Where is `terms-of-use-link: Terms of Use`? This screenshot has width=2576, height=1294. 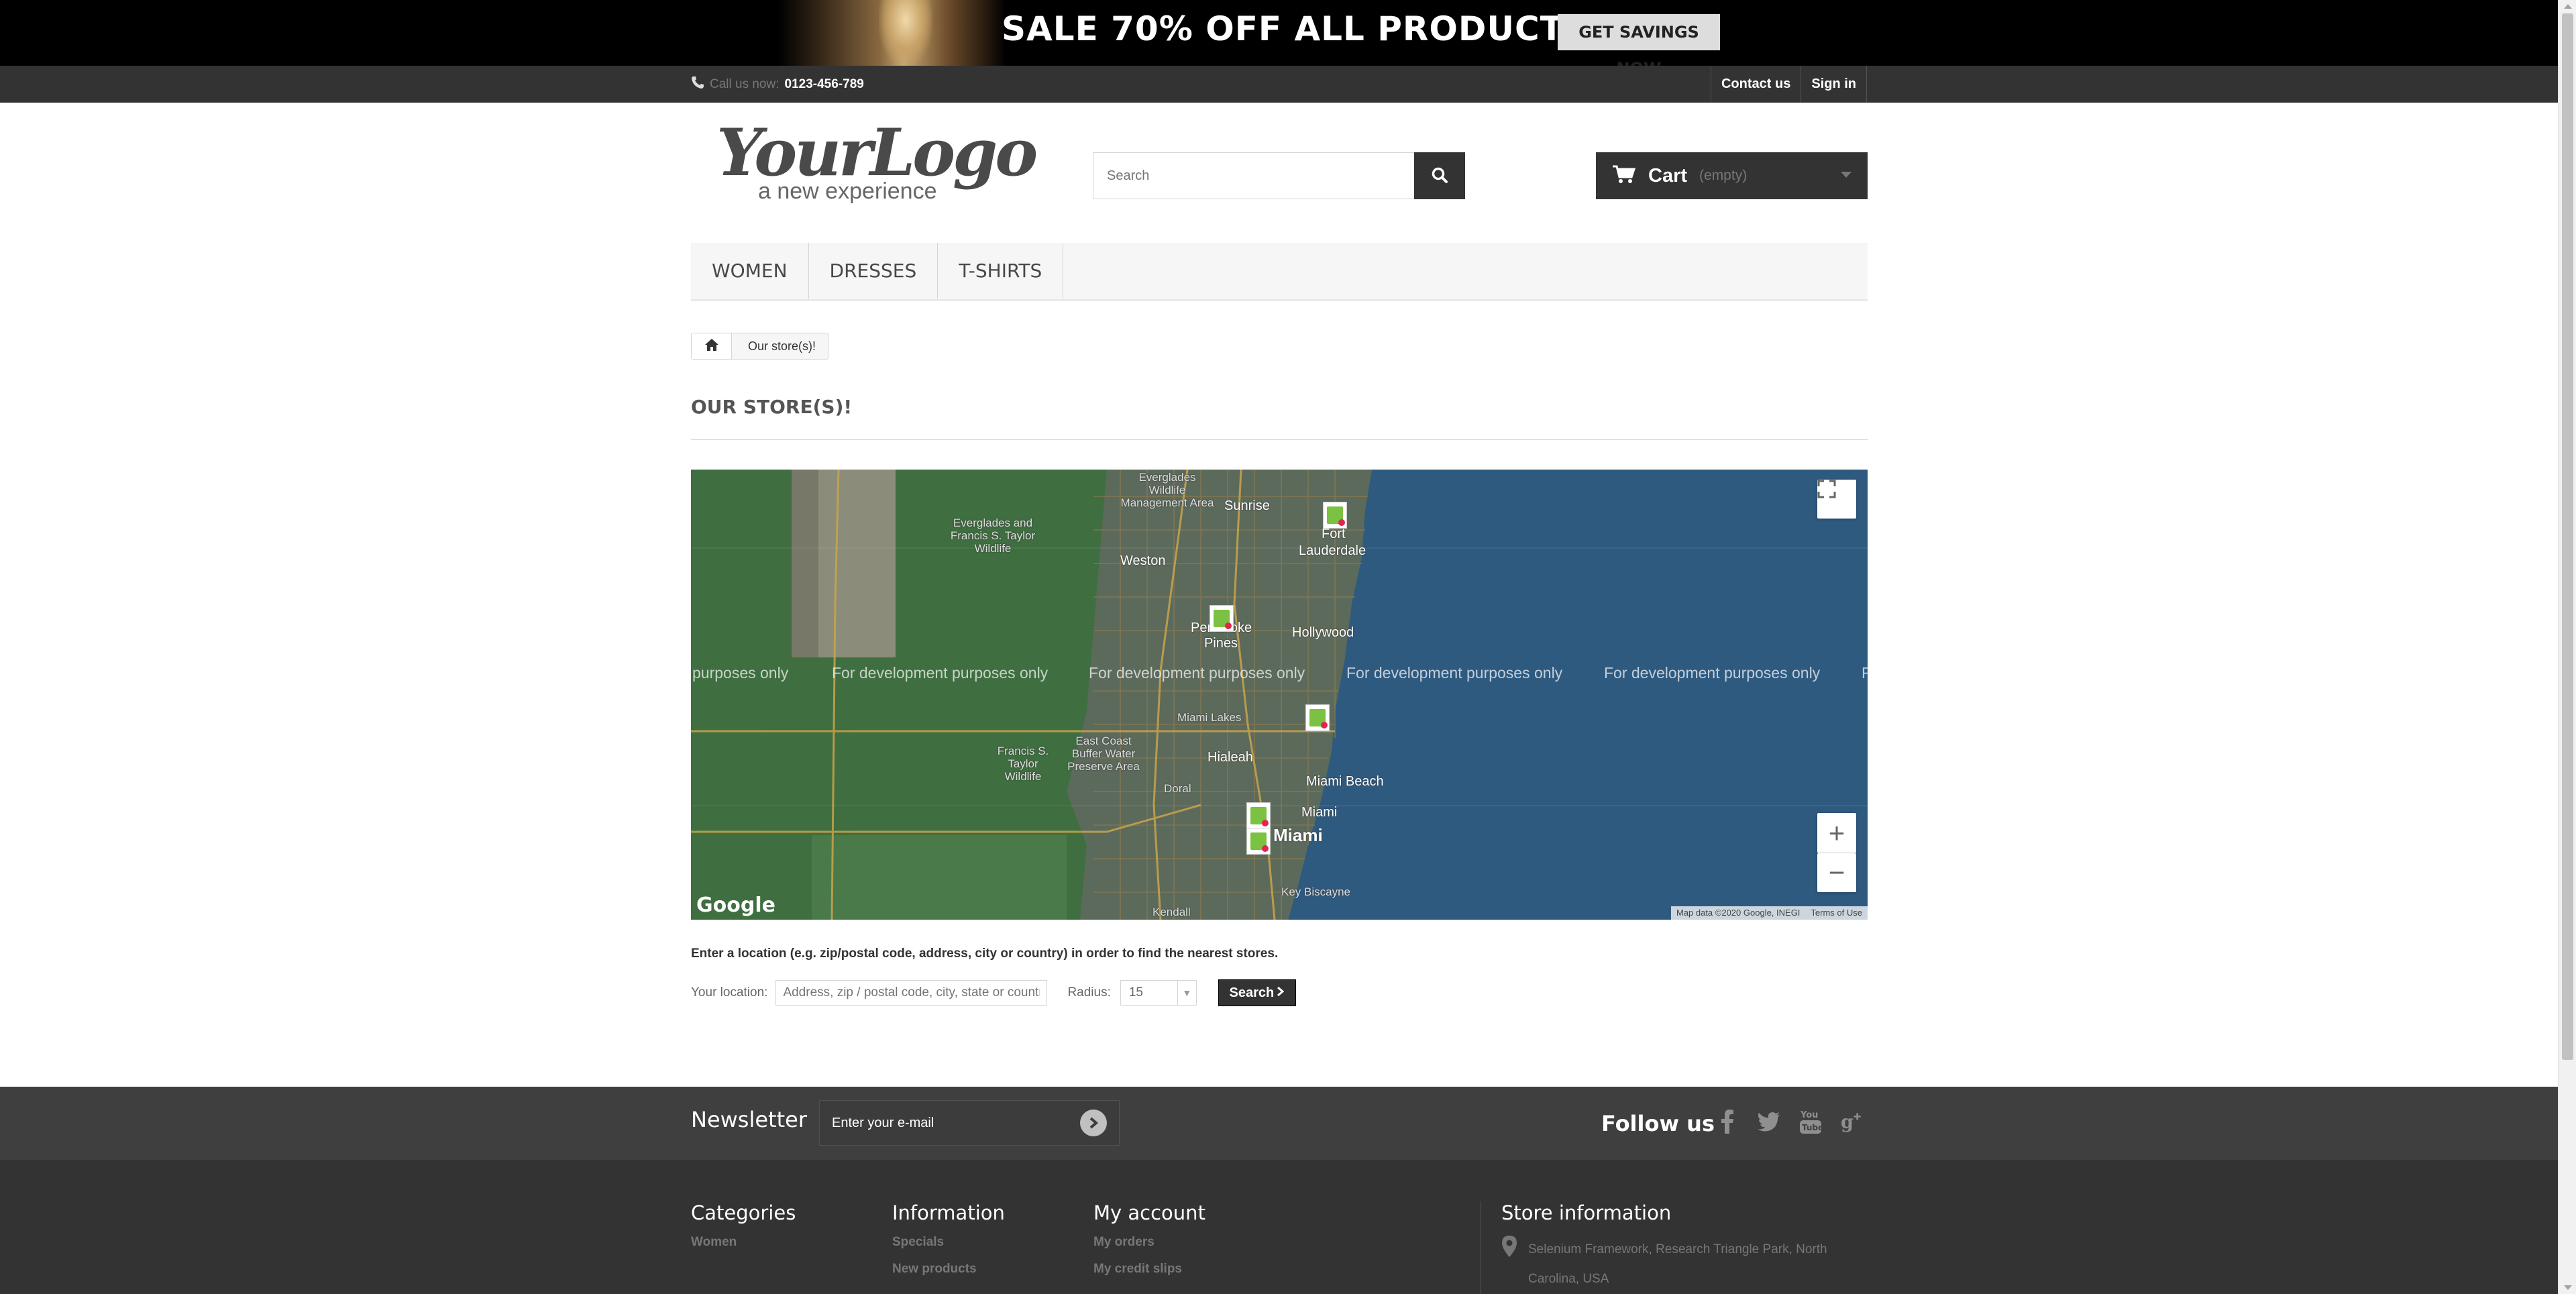
terms-of-use-link: Terms of Use is located at coordinates (1836, 913).